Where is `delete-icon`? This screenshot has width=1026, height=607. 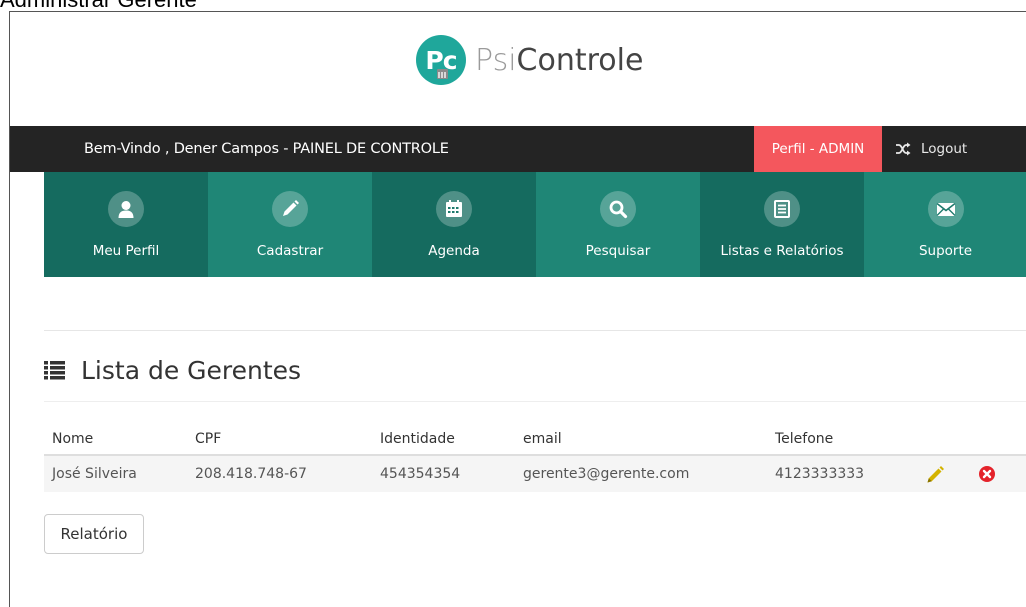
delete-icon is located at coordinates (987, 474).